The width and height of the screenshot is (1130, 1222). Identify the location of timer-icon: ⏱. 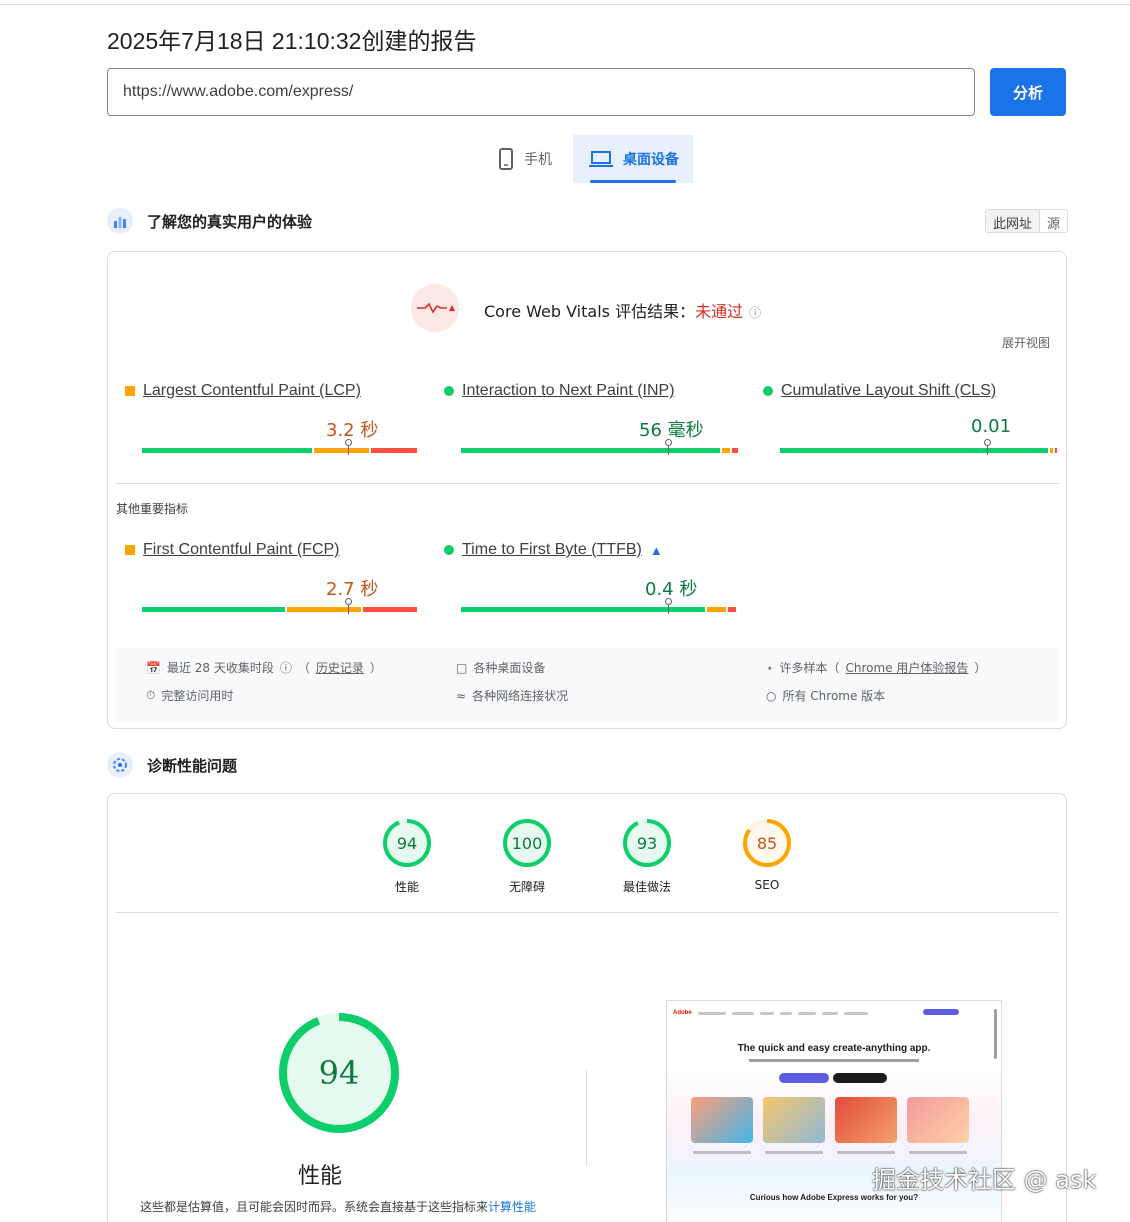
(151, 695).